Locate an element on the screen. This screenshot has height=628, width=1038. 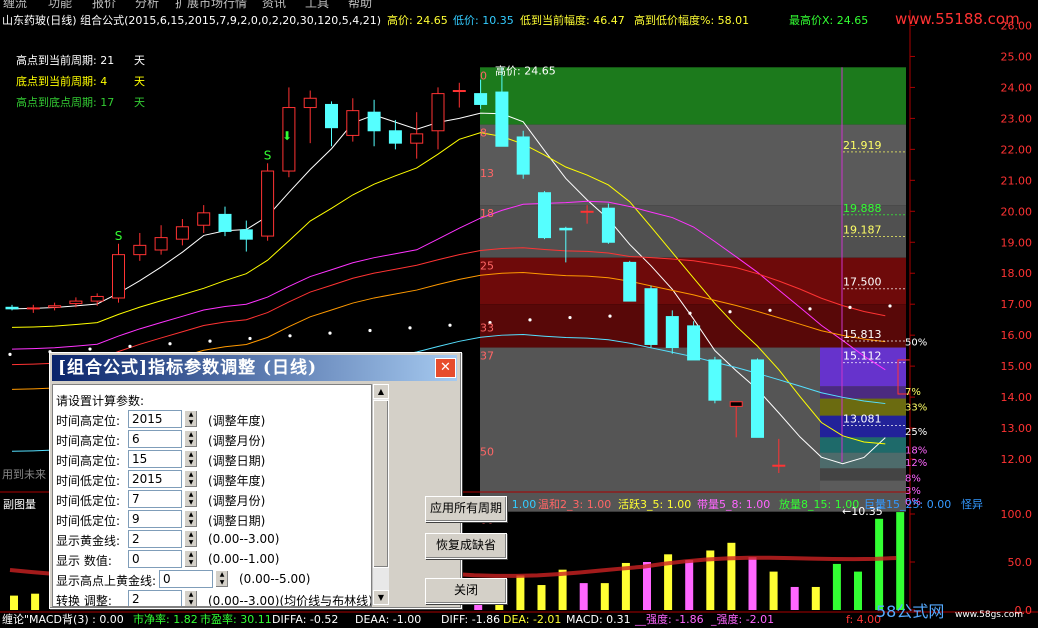
golden-left-label: 13 is located at coordinates (487, 173).